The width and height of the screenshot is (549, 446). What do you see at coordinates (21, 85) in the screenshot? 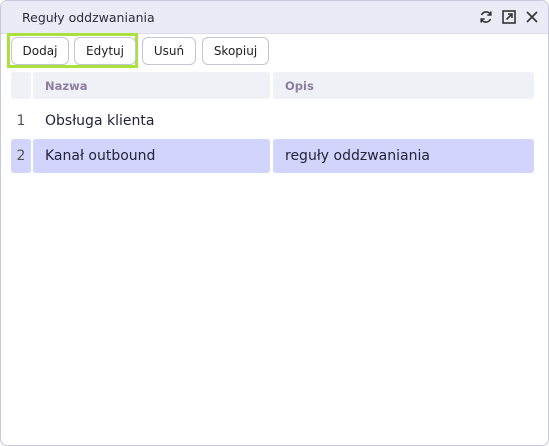
I see `header-rownum-cell` at bounding box center [21, 85].